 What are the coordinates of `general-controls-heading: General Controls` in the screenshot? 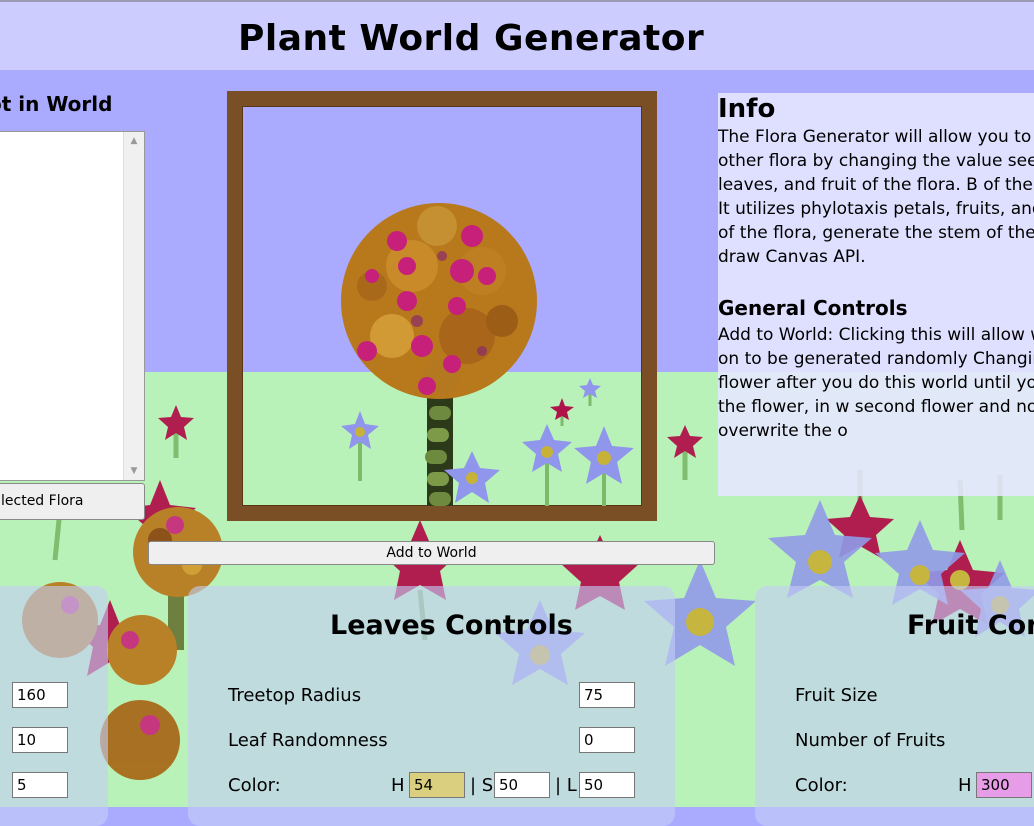 It's located at (813, 308).